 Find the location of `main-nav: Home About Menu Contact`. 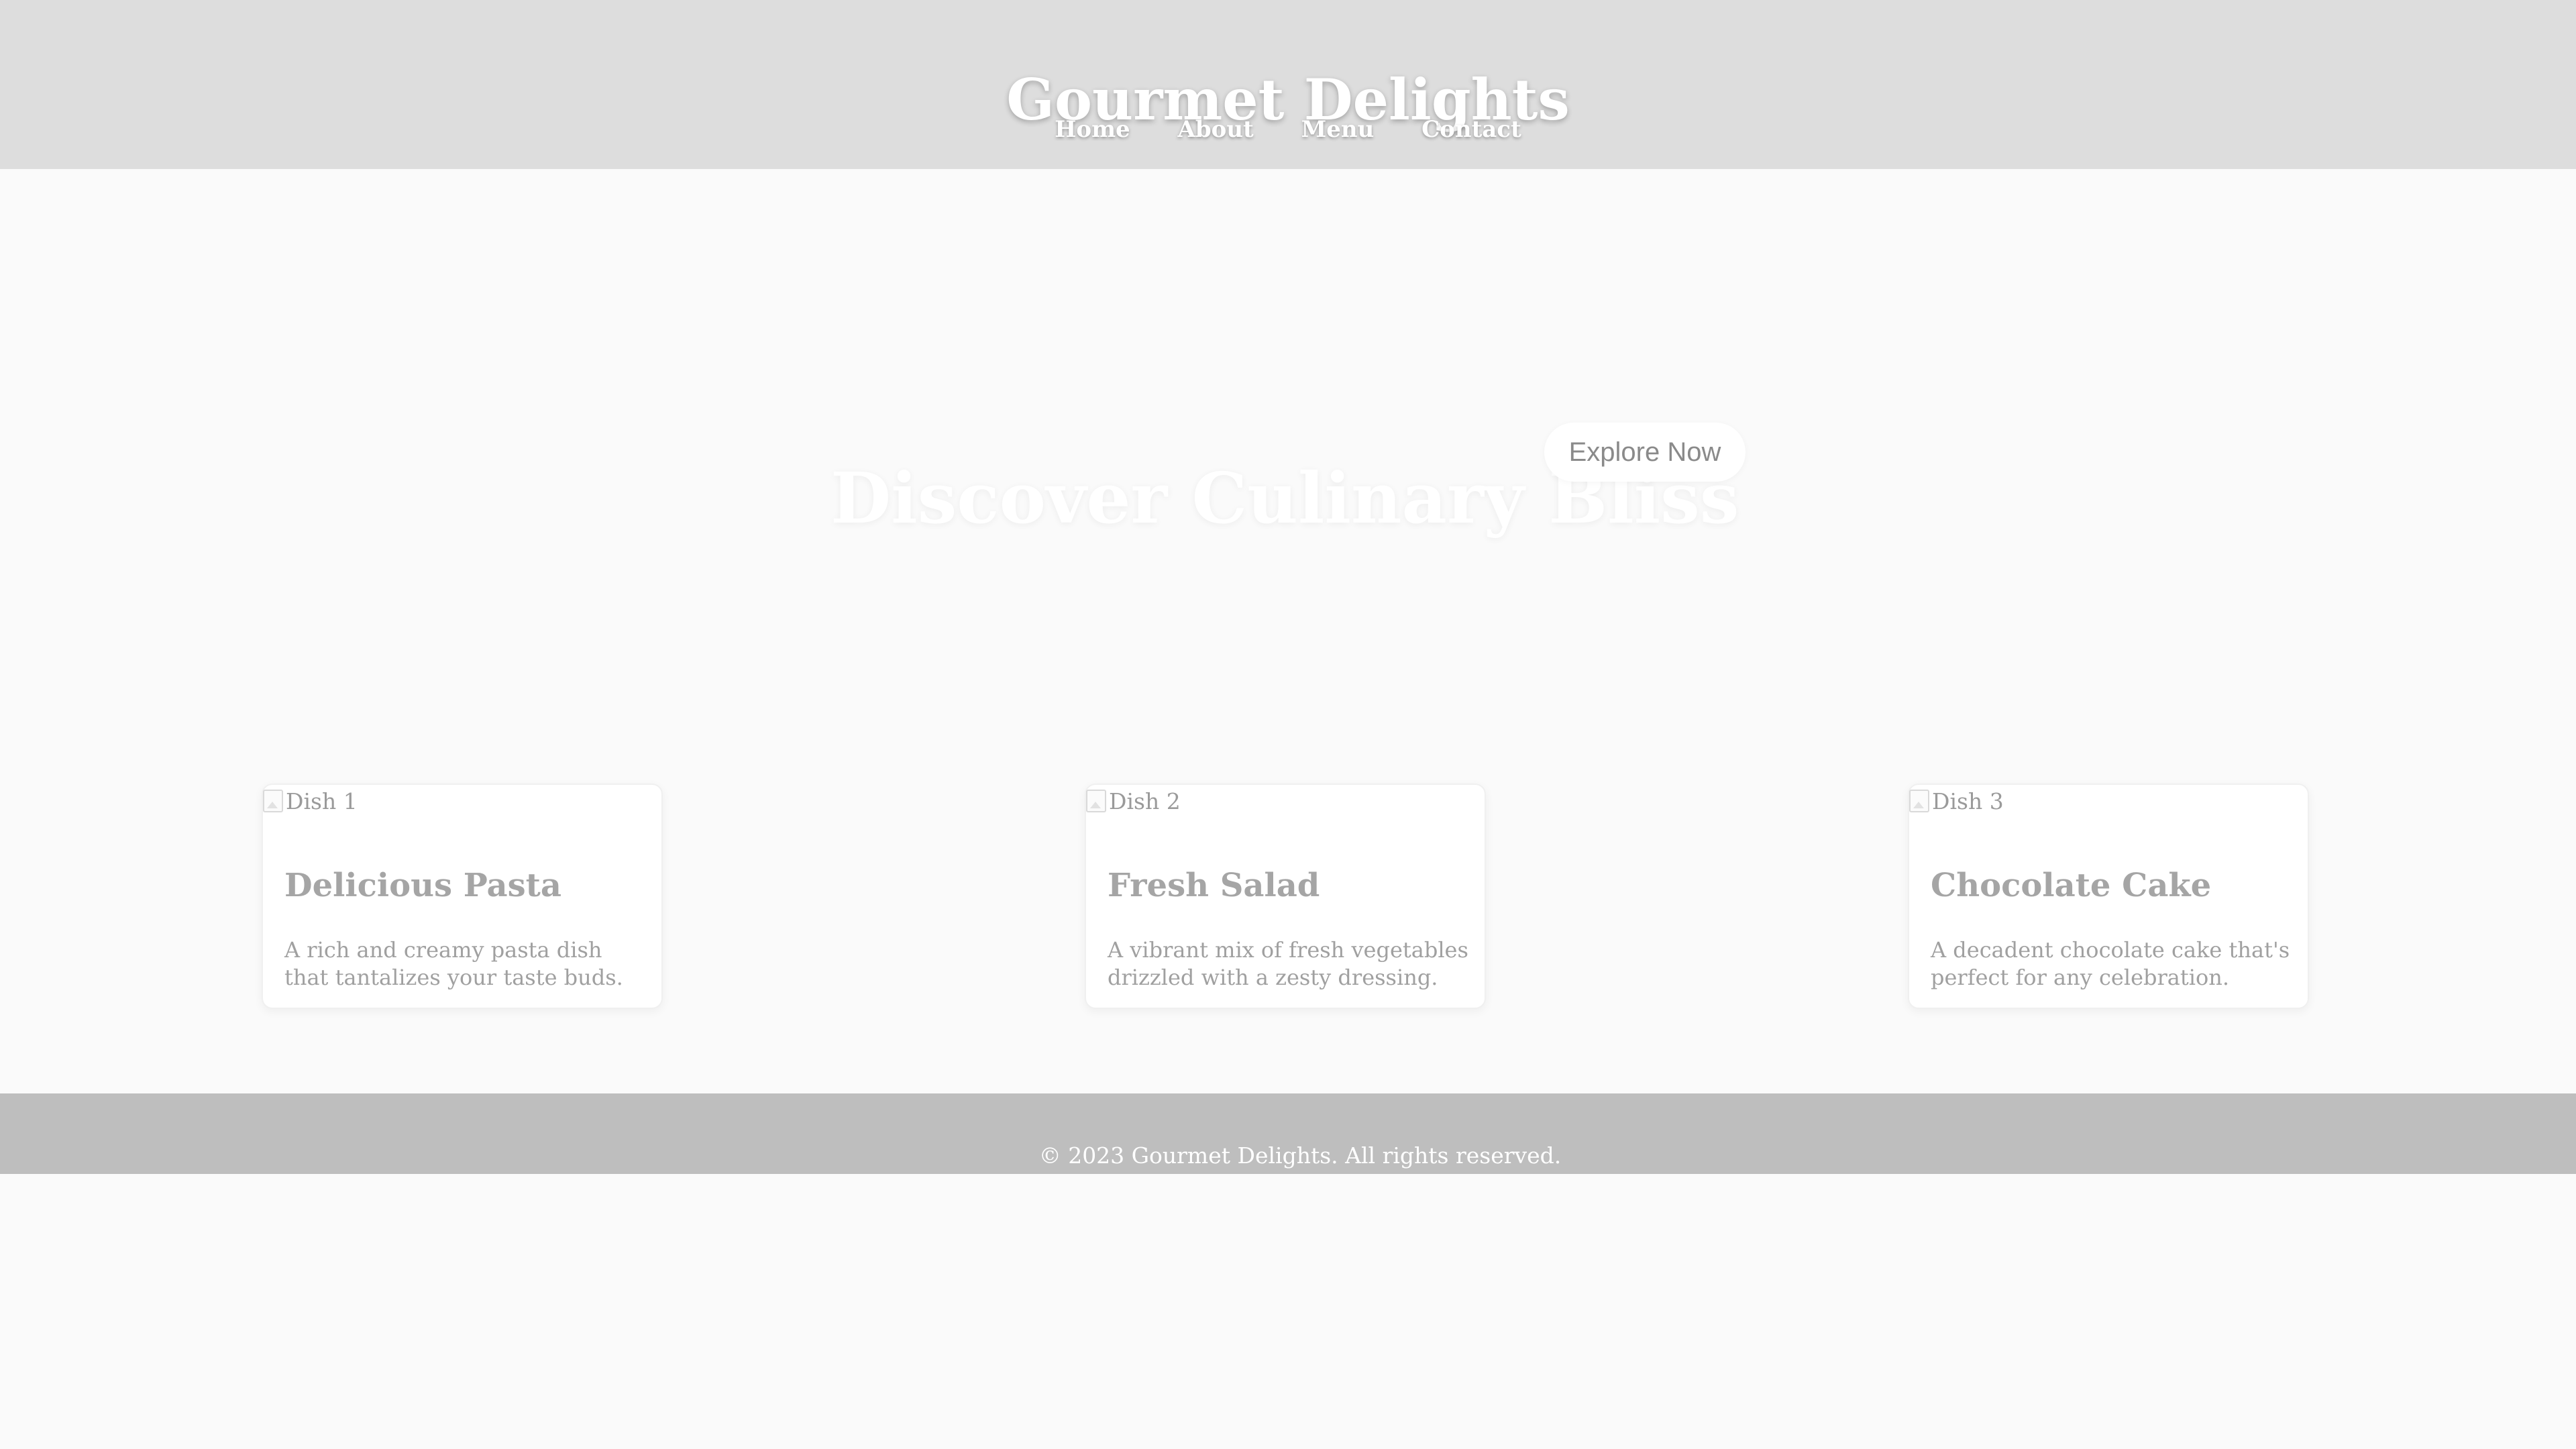

main-nav: Home About Menu Contact is located at coordinates (1288, 129).